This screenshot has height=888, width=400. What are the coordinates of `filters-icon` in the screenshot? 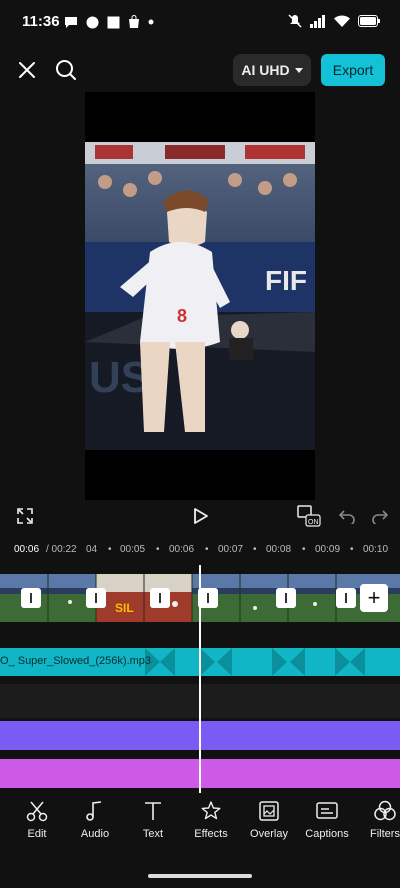 It's located at (385, 810).